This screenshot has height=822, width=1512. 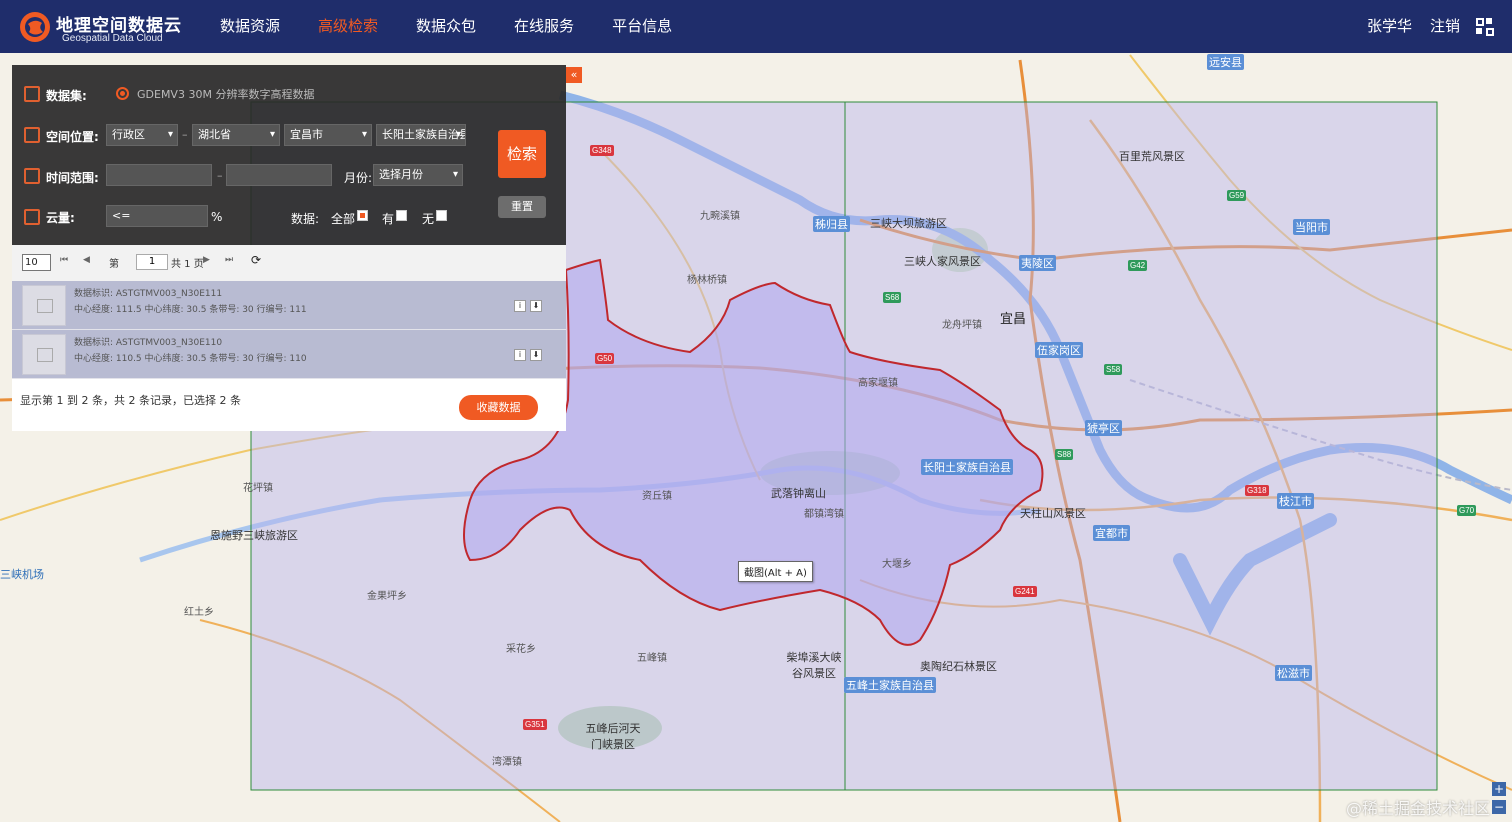 What do you see at coordinates (220, 175) in the screenshot?
I see `time-dash: –` at bounding box center [220, 175].